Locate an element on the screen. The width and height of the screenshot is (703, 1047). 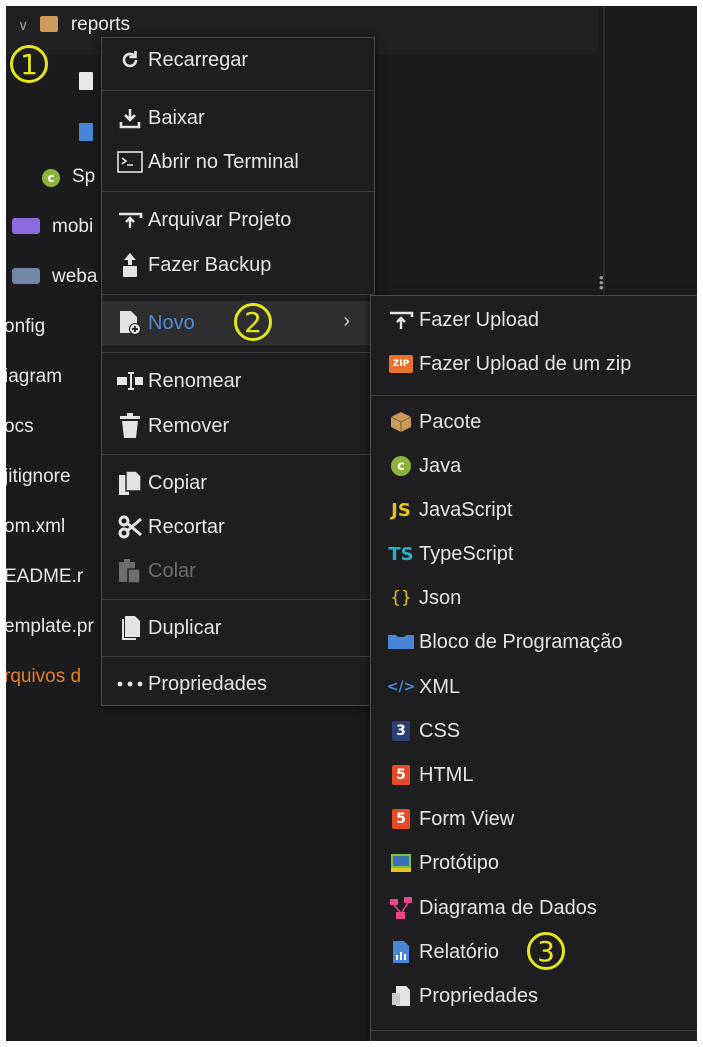
chevron-down-icon: ∨ is located at coordinates (23, 25).